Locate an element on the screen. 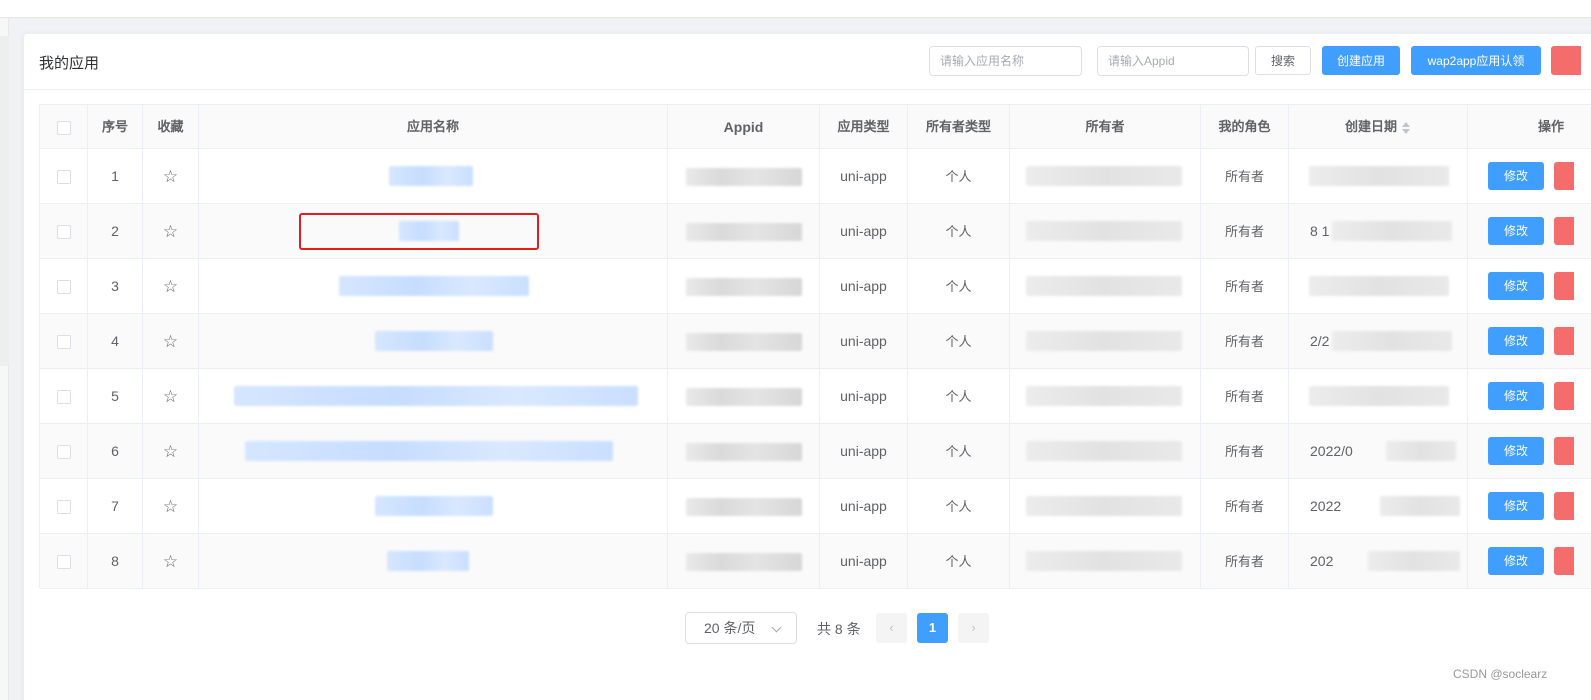  create-app-button: 创建应用 is located at coordinates (1361, 60).